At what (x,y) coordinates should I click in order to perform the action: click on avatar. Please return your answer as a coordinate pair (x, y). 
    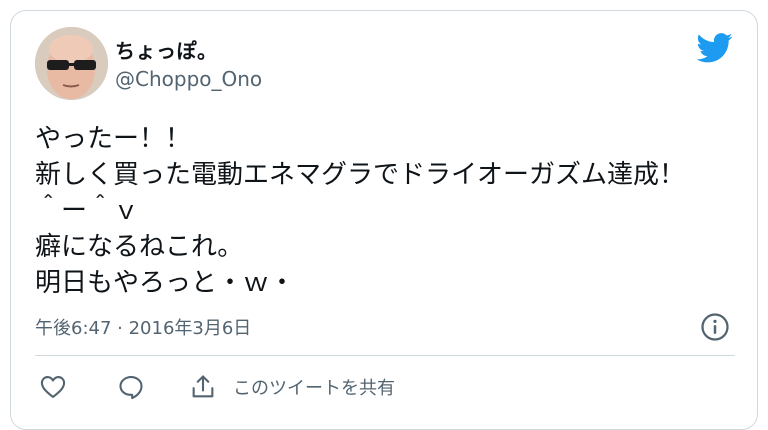
    Looking at the image, I should click on (71, 63).